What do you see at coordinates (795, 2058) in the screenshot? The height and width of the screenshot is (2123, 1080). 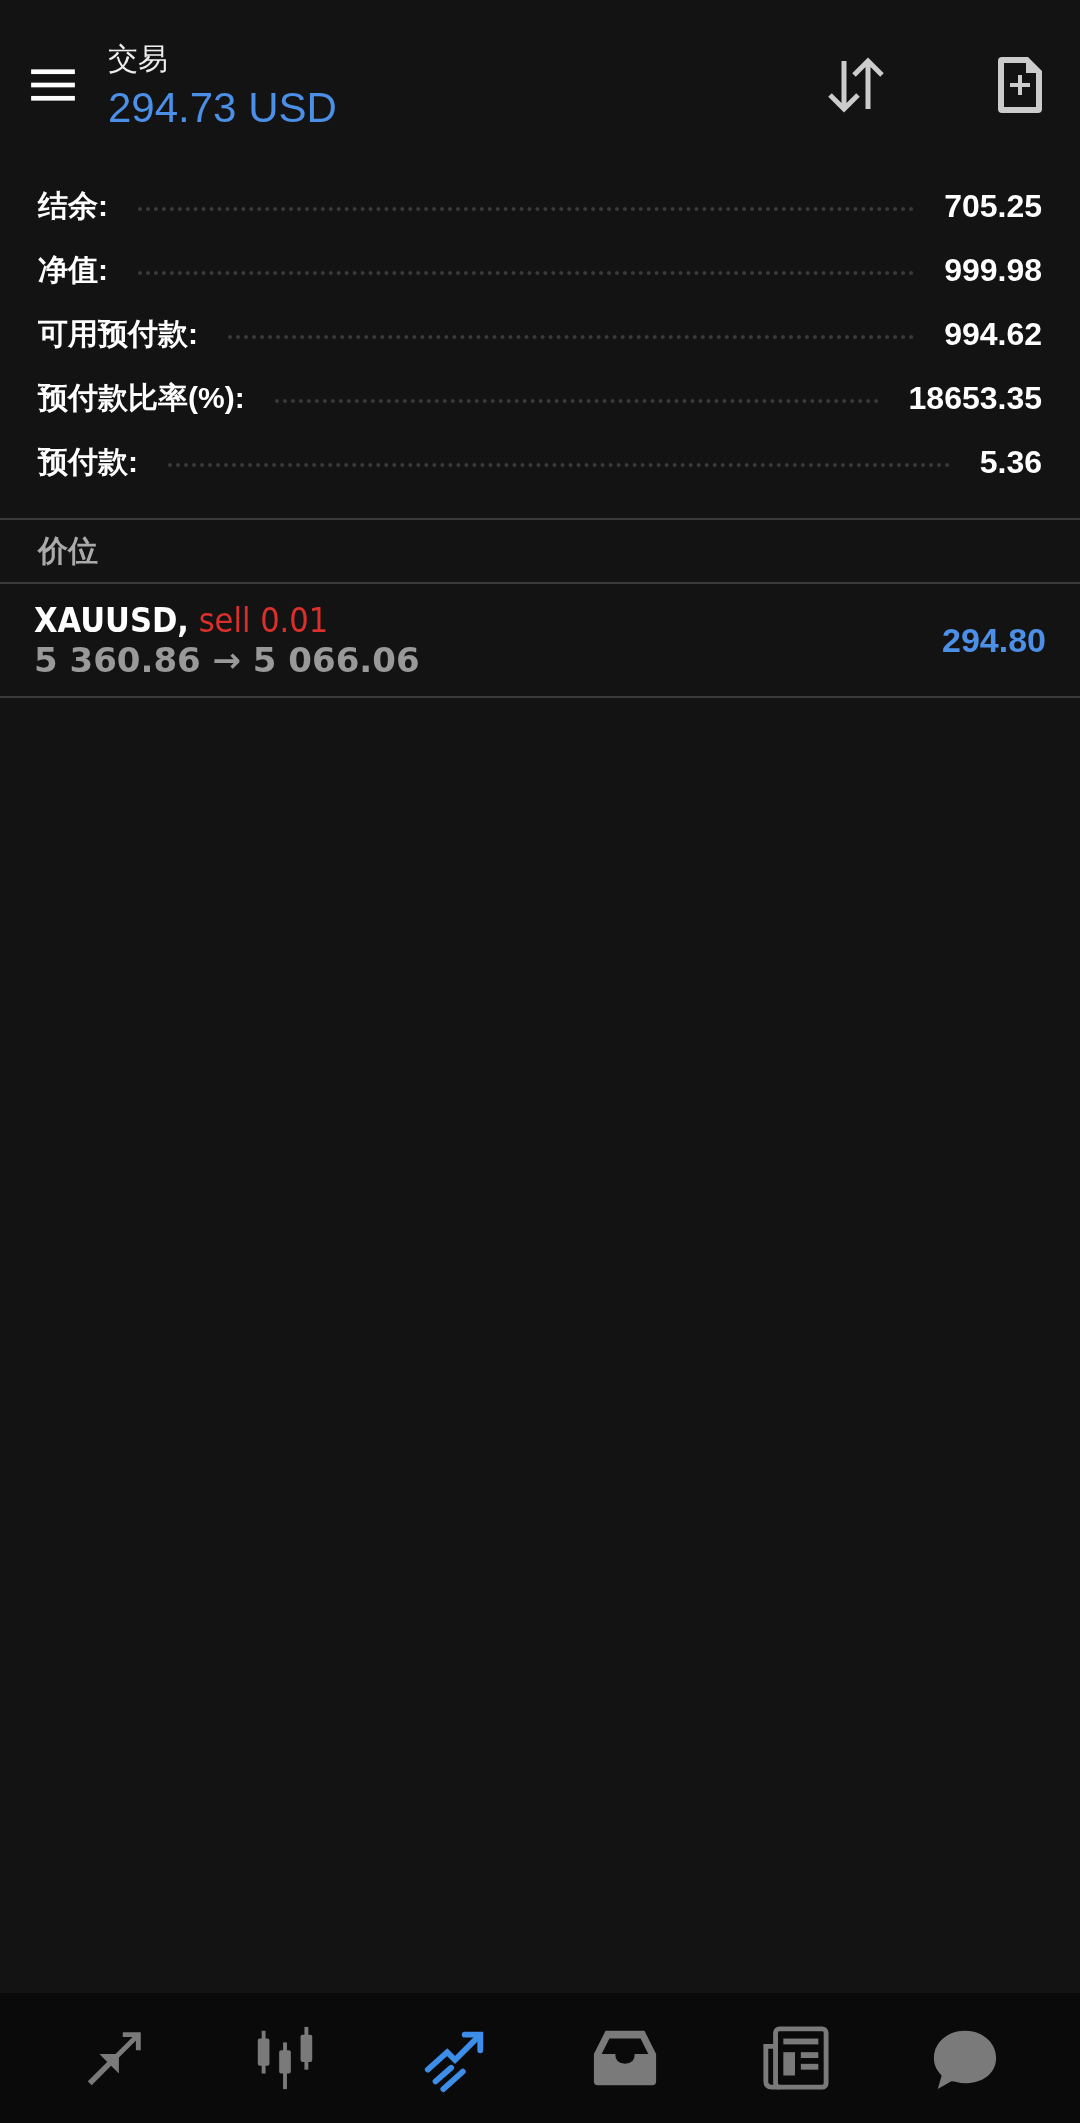 I see `newspaper-icon` at bounding box center [795, 2058].